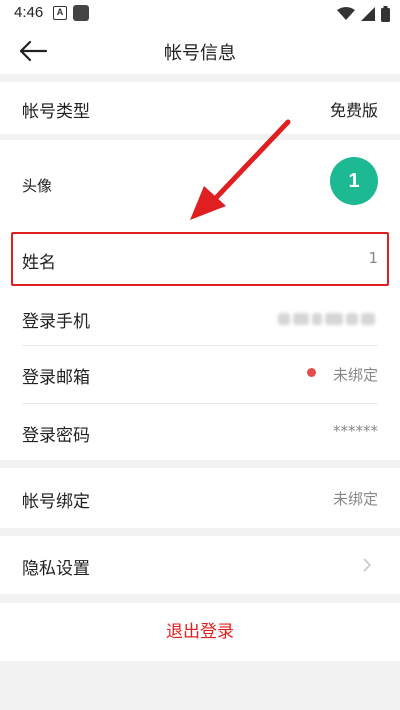 The width and height of the screenshot is (400, 710). What do you see at coordinates (200, 433) in the screenshot?
I see `password-row: 登录密码 ******` at bounding box center [200, 433].